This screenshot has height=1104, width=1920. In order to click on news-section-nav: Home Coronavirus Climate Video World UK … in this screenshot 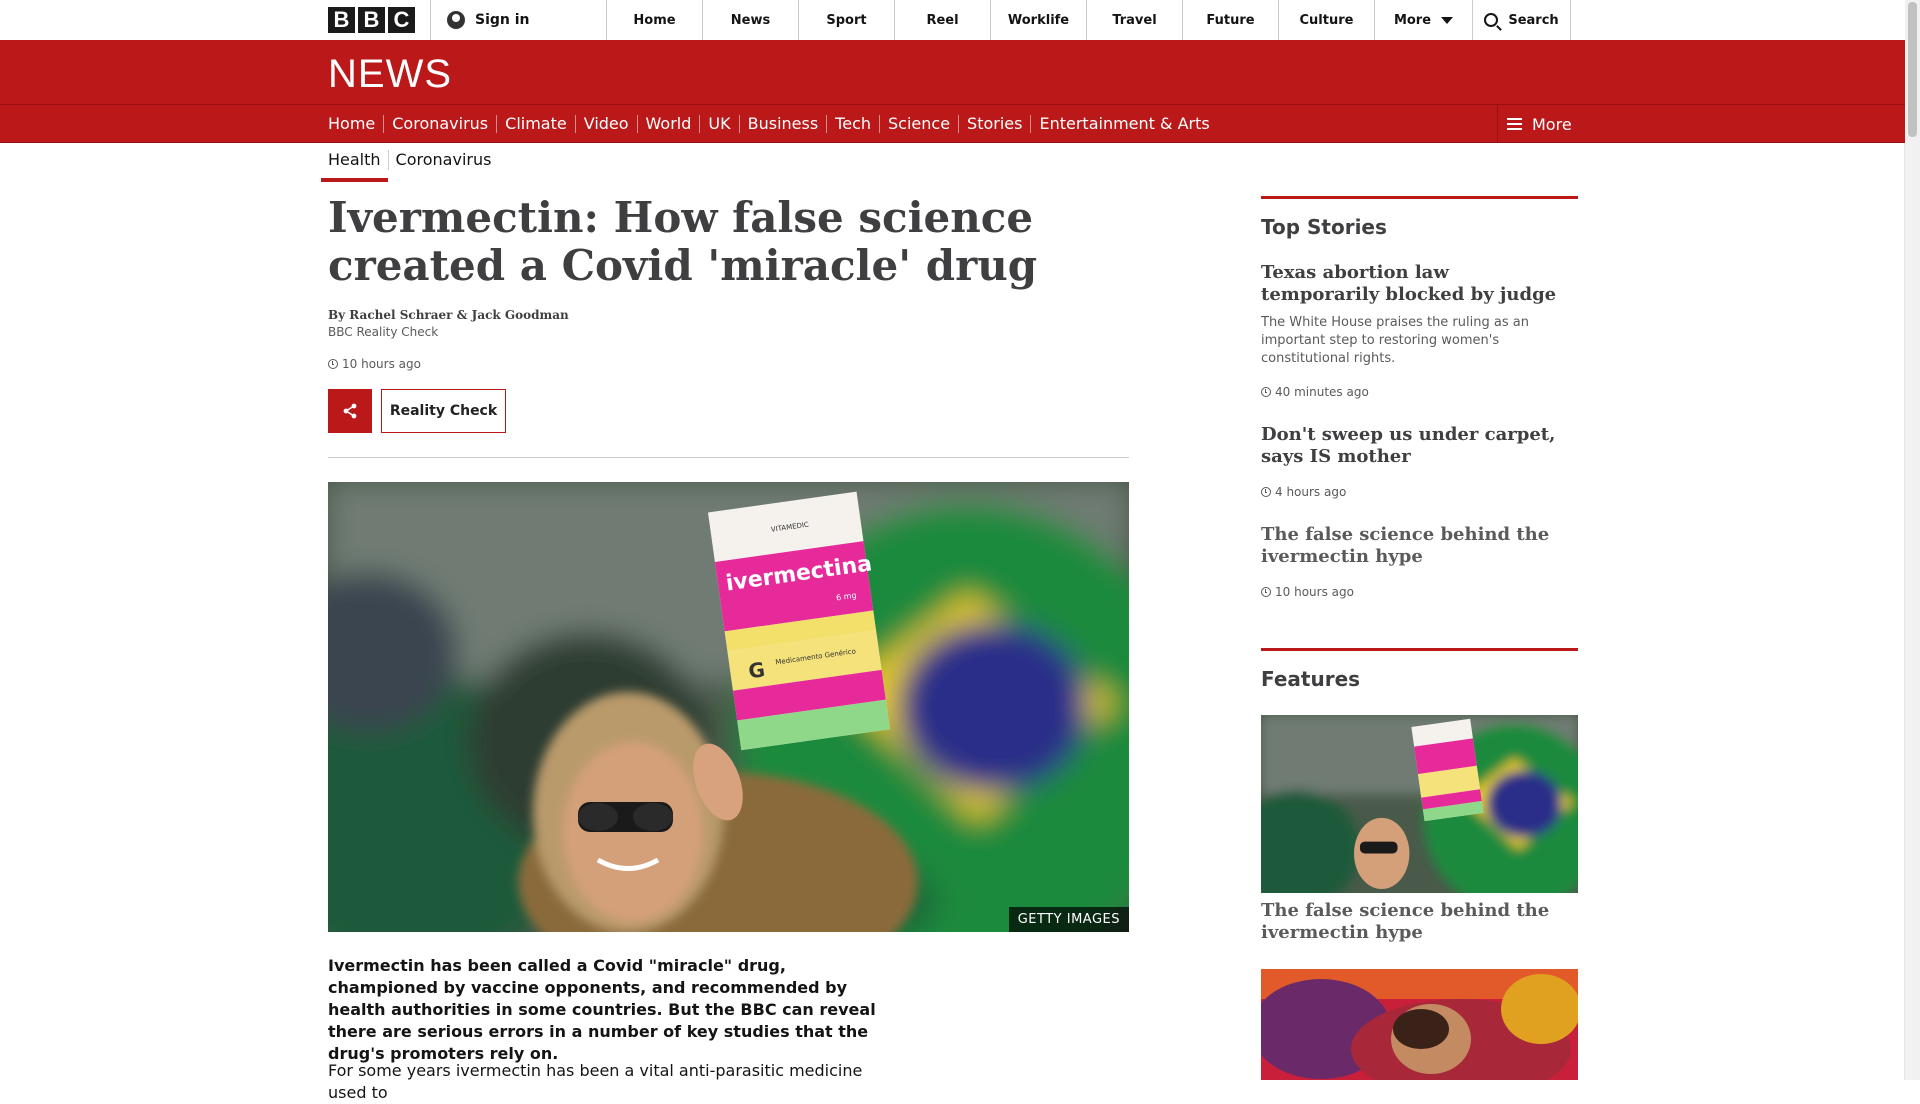, I will do `click(952, 123)`.